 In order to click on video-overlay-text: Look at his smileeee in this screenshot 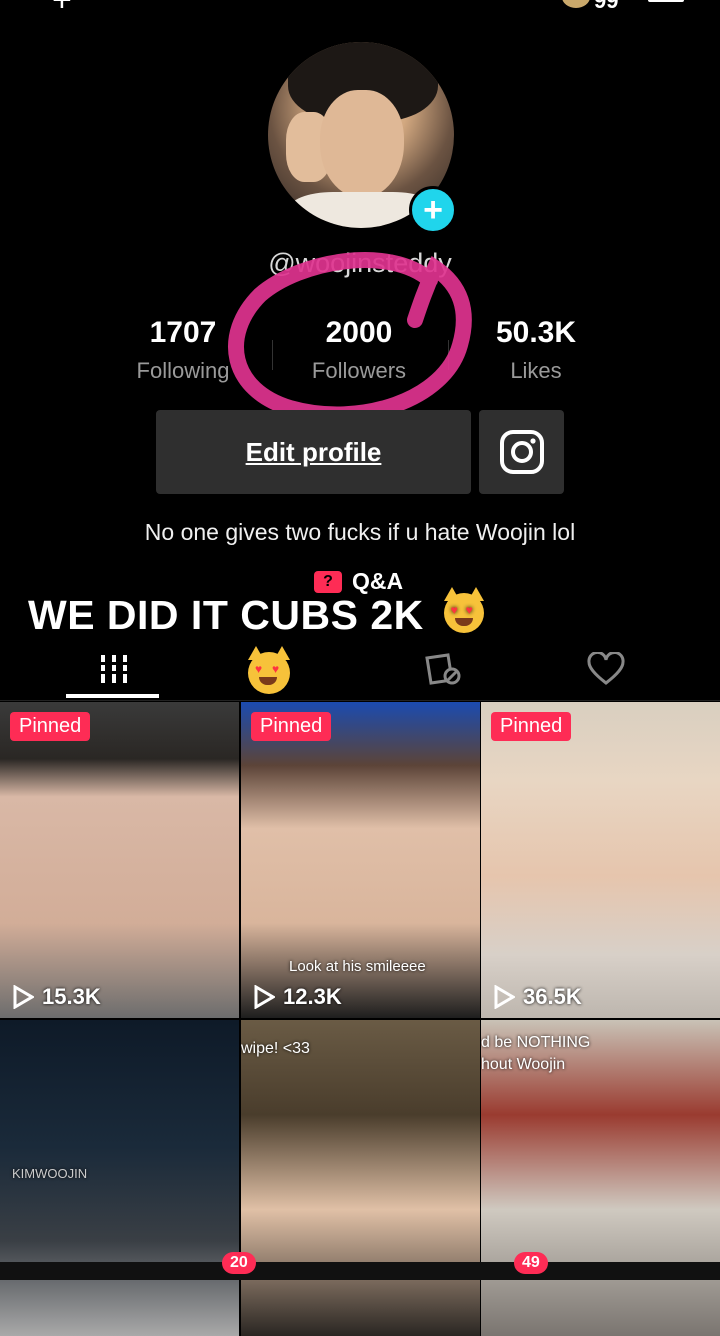, I will do `click(357, 966)`.